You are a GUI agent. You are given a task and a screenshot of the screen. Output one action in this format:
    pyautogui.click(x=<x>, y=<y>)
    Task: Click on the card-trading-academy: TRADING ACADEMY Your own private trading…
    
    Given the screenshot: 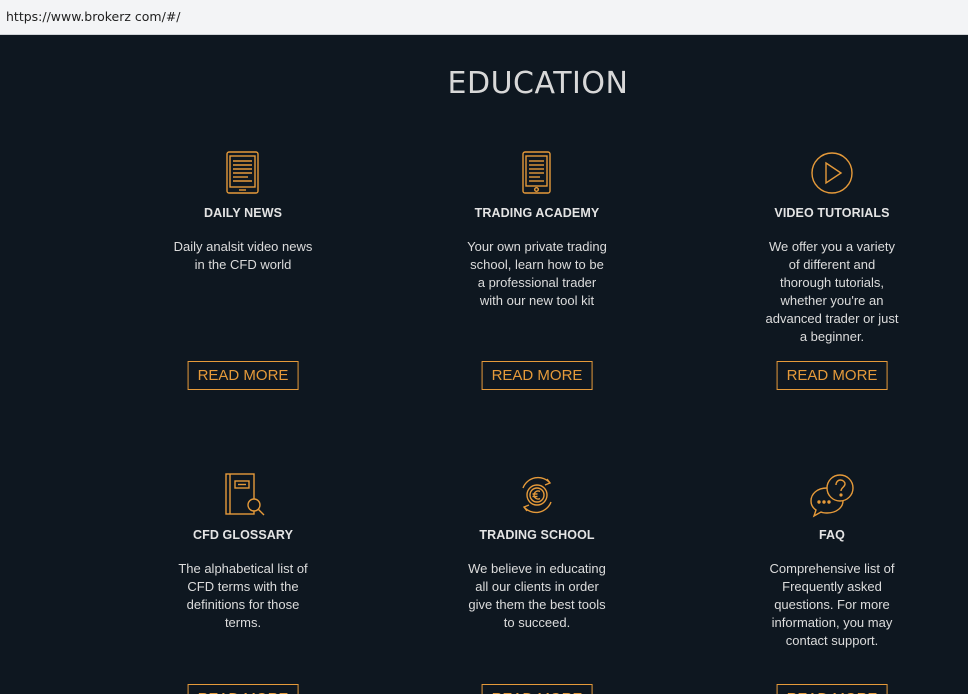 What is the action you would take?
    pyautogui.click(x=537, y=275)
    